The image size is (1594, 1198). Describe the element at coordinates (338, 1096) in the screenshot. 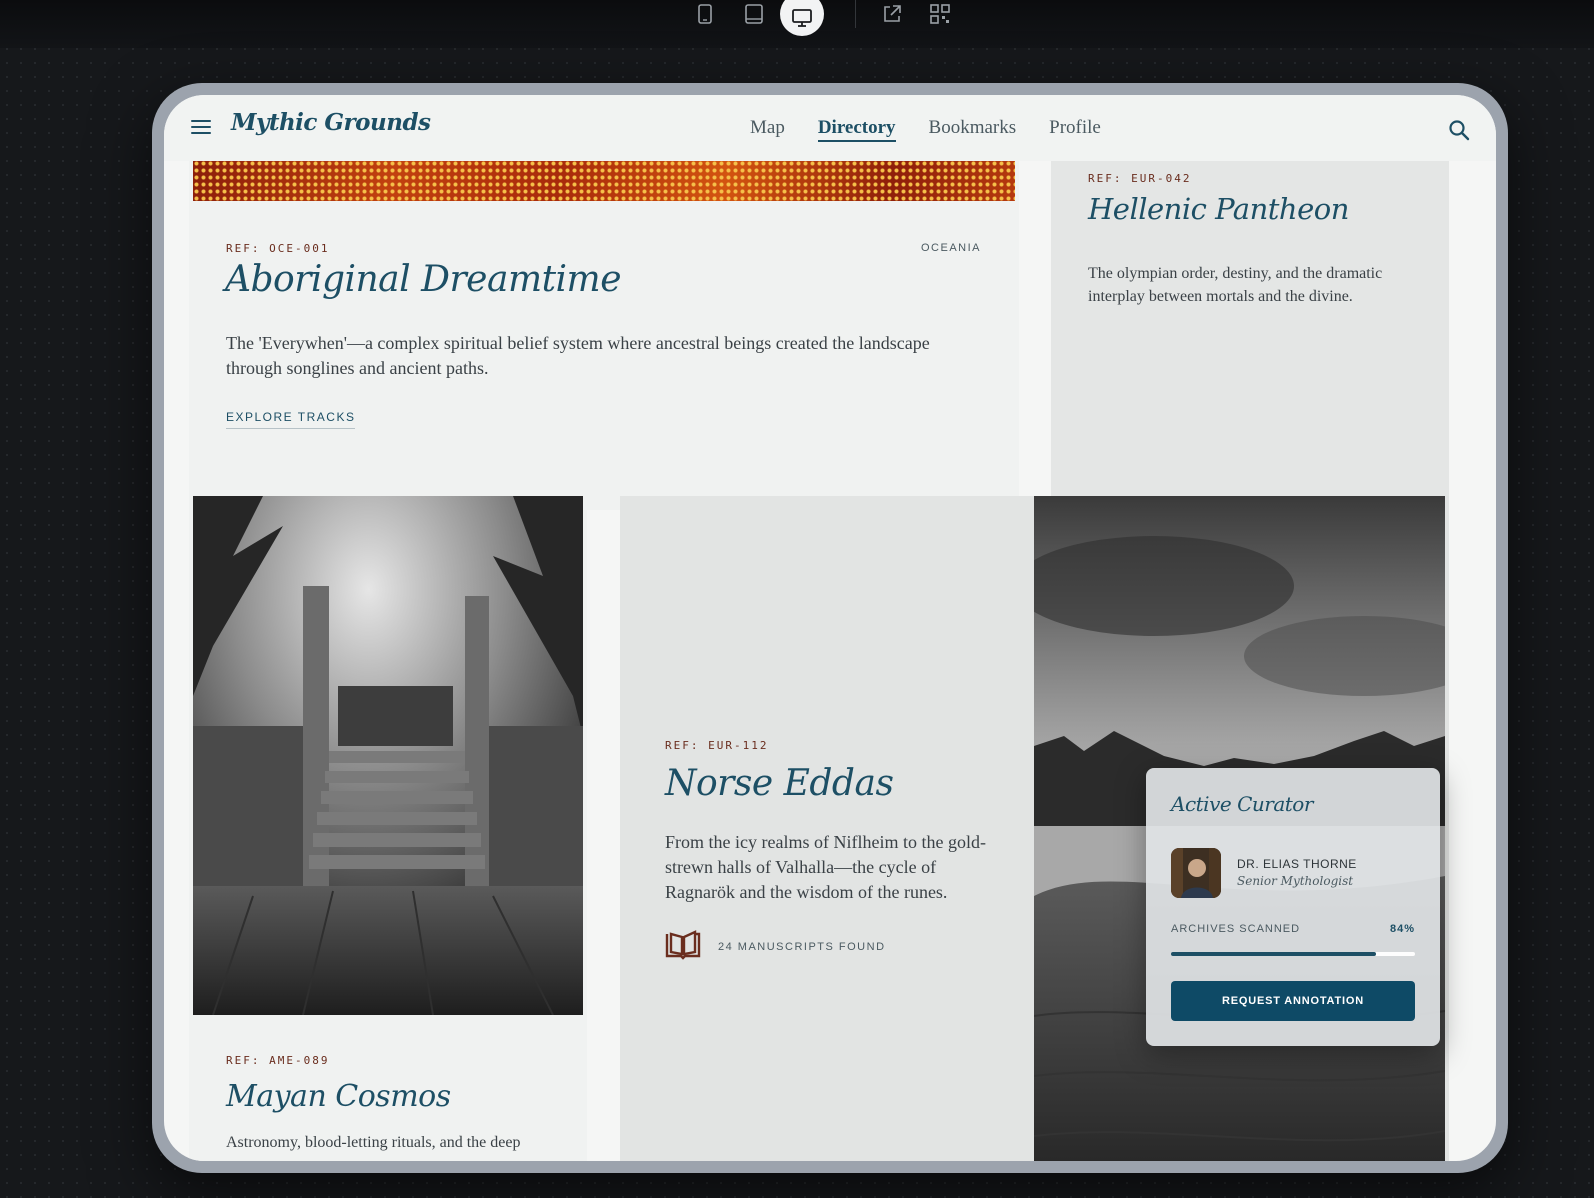

I see `card-title: Mayan Cosmos` at that location.